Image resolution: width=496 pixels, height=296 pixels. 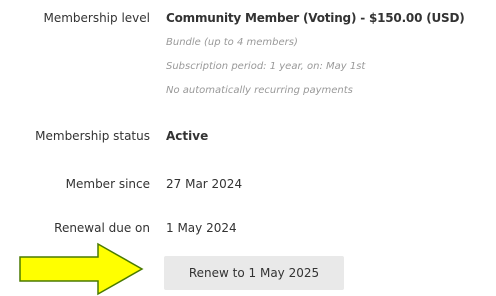 What do you see at coordinates (201, 228) in the screenshot?
I see `renewal-due-value: 1 May 2024` at bounding box center [201, 228].